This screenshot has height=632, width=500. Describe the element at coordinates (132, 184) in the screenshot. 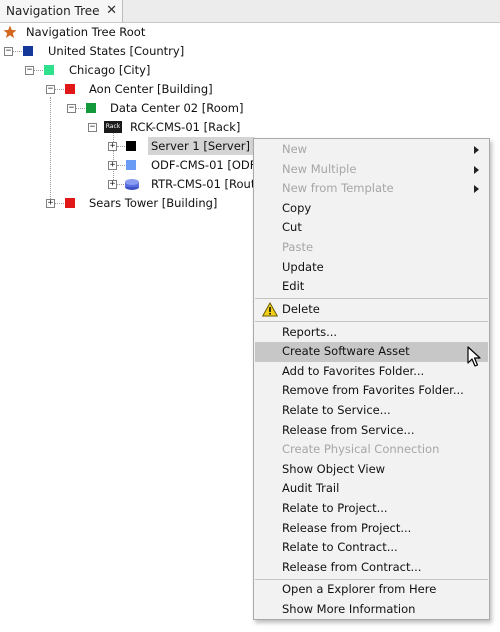

I see `router-icon` at that location.